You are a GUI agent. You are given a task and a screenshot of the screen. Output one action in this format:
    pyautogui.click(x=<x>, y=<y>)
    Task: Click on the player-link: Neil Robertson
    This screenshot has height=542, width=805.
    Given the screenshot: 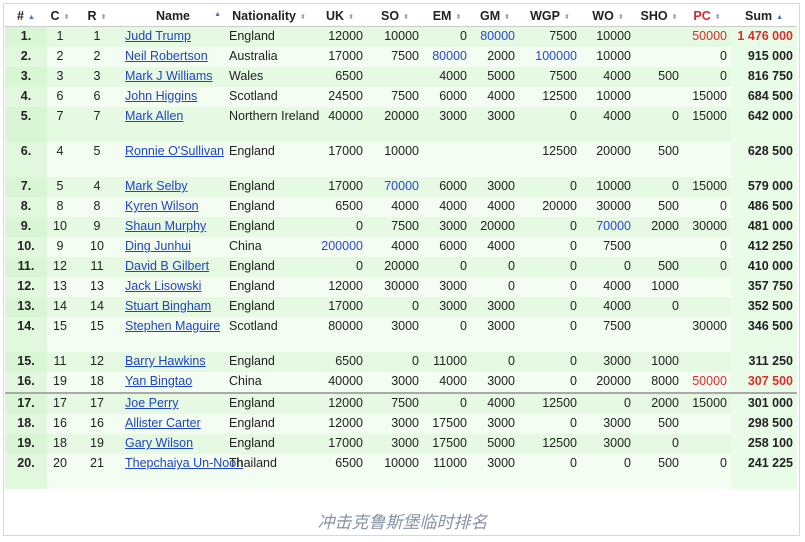 What is the action you would take?
    pyautogui.click(x=166, y=56)
    